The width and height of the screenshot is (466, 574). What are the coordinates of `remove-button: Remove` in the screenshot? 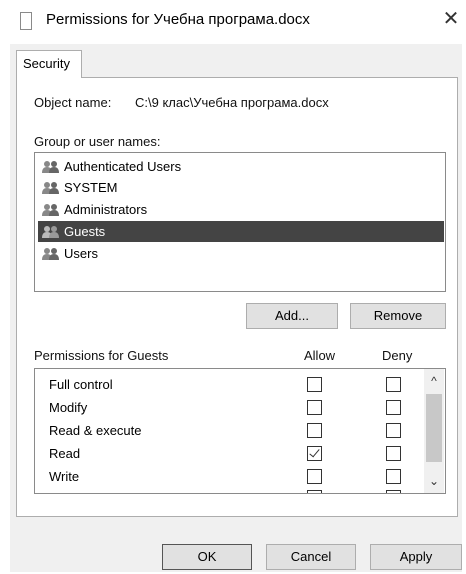 It's located at (398, 316).